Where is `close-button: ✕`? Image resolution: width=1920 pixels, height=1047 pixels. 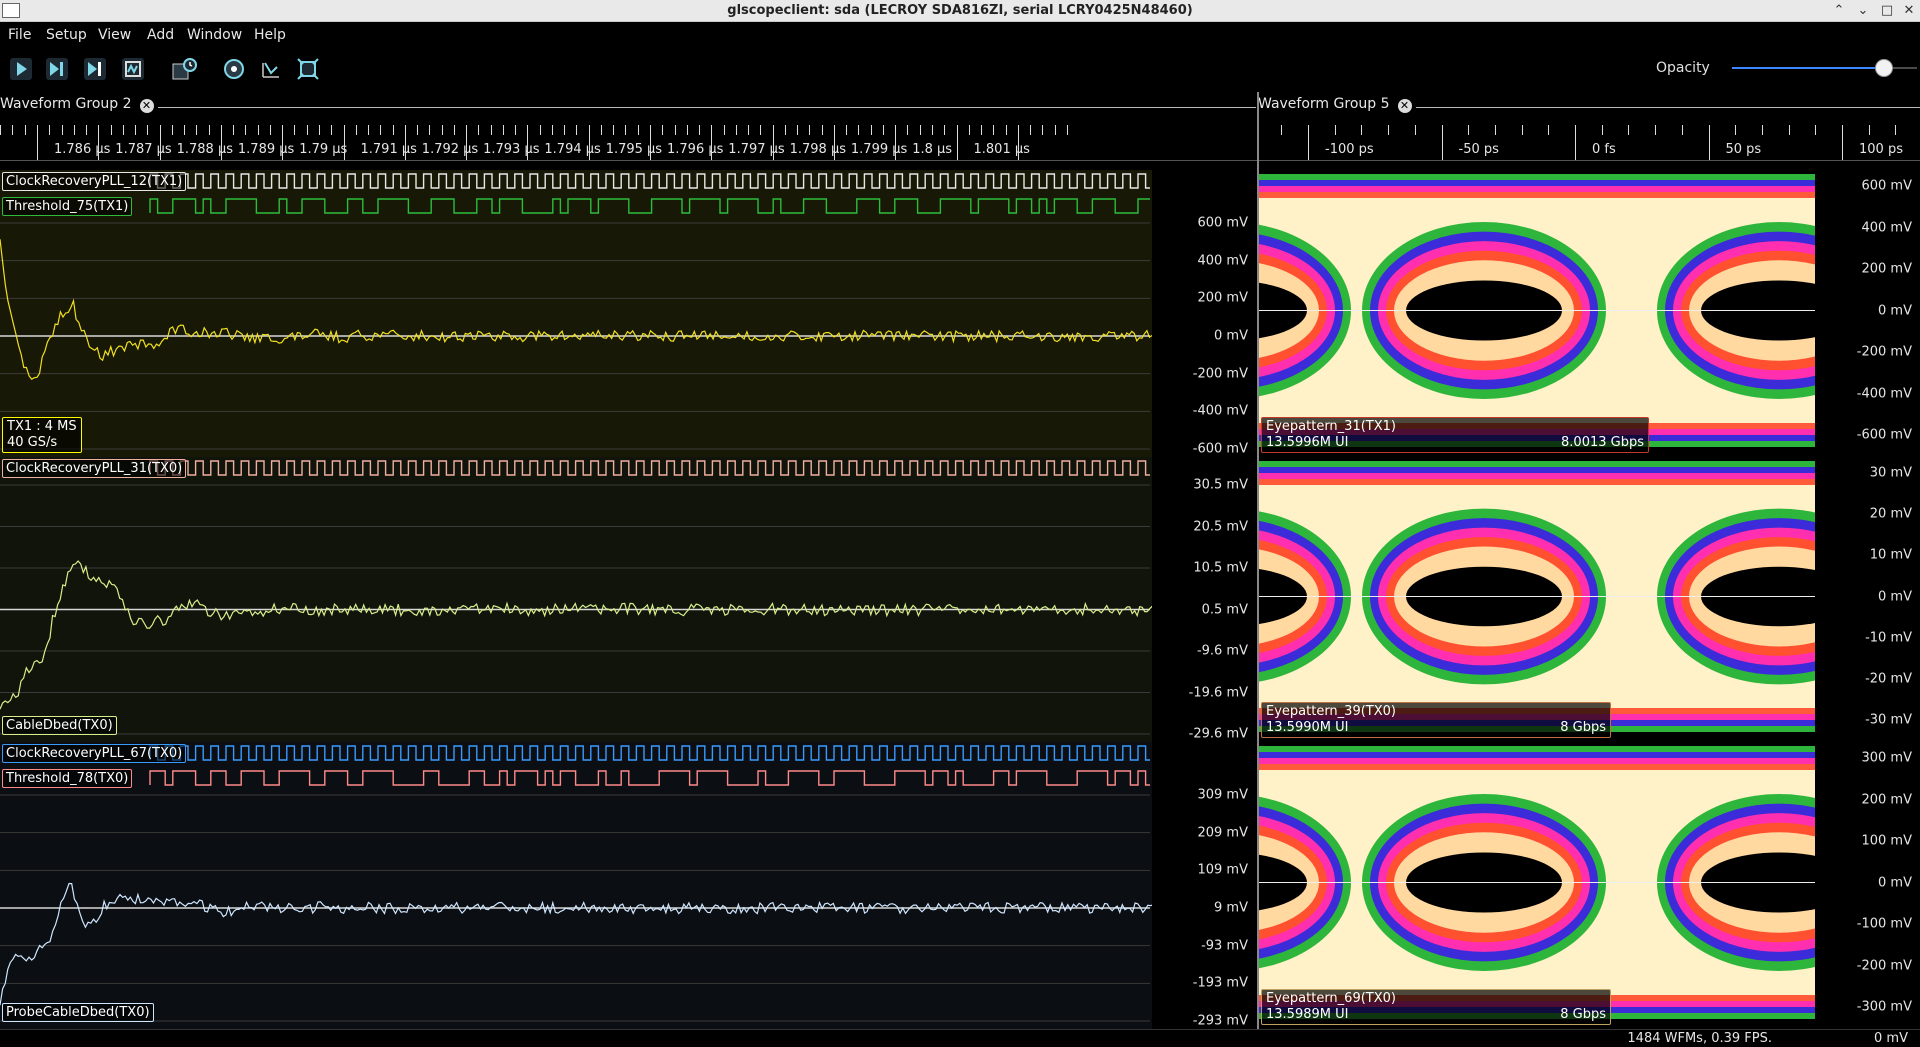
close-button: ✕ is located at coordinates (1909, 11).